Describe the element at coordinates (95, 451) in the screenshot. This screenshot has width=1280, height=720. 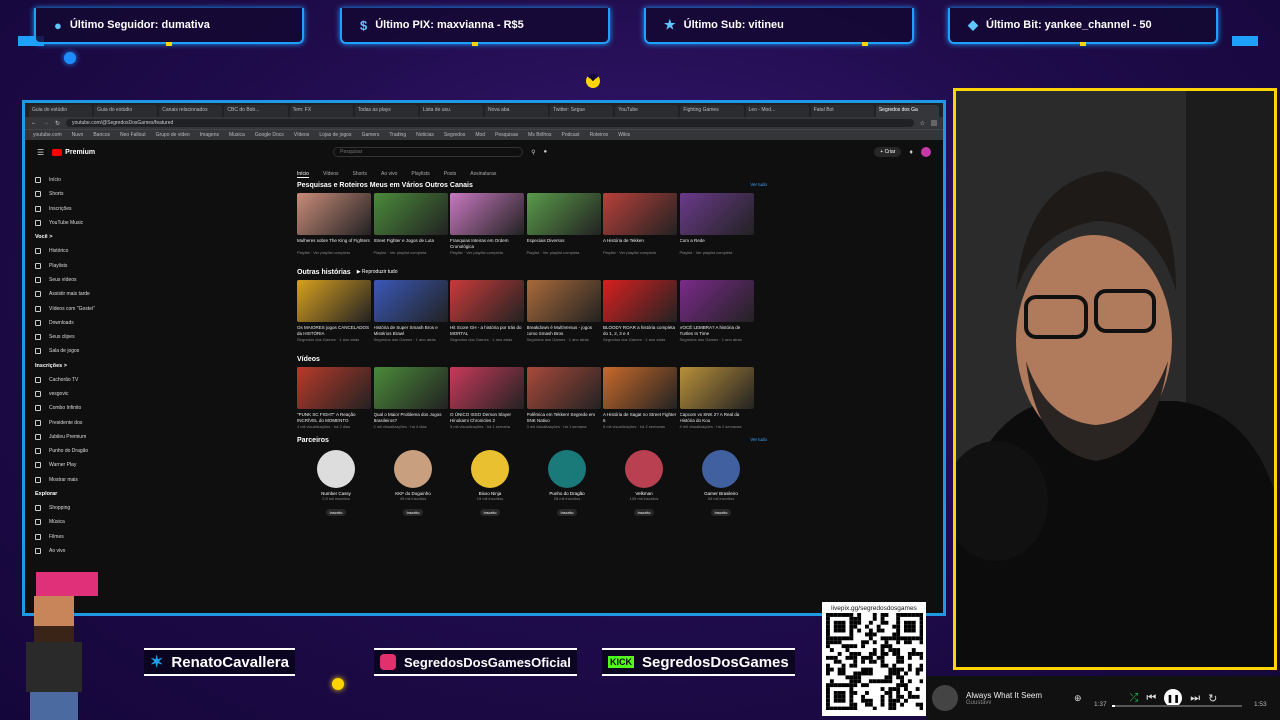
I see `sidebar-sub-item: Punho do Dragão` at that location.